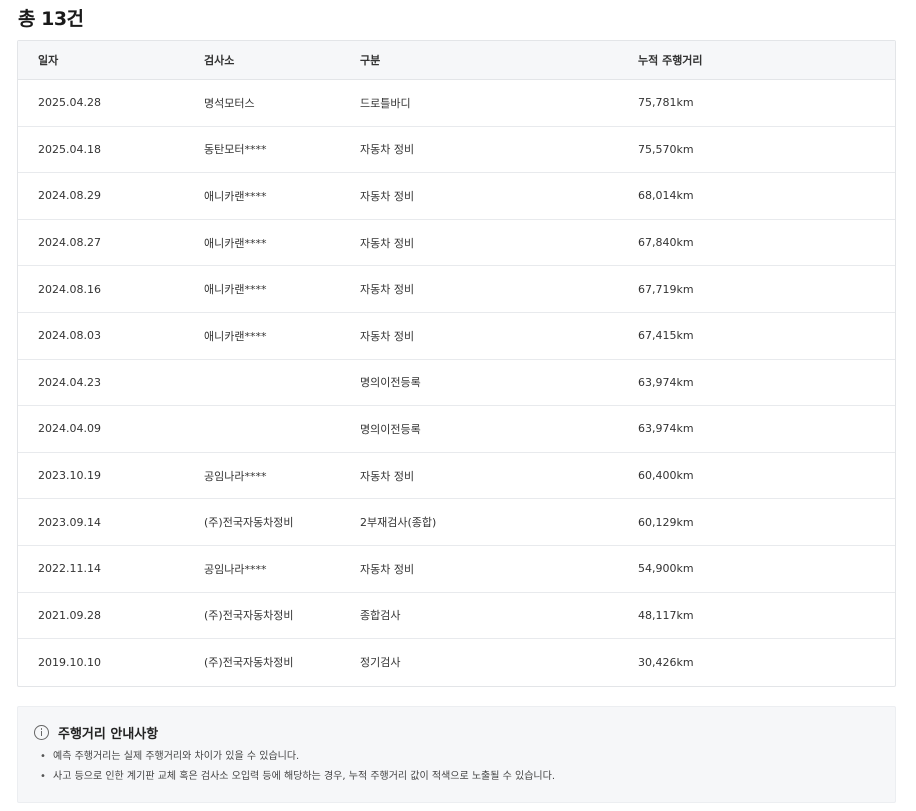 Image resolution: width=916 pixels, height=811 pixels. I want to click on table-row: 2022.11.14 공임나라**** 자동차 정비 54,900km, so click(456, 569).